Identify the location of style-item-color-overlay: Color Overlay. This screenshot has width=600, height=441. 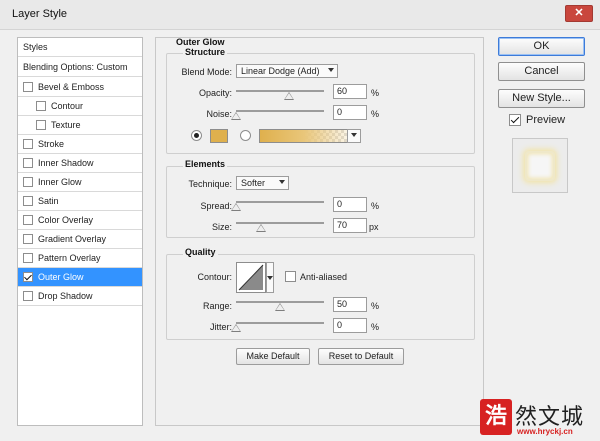
(80, 220).